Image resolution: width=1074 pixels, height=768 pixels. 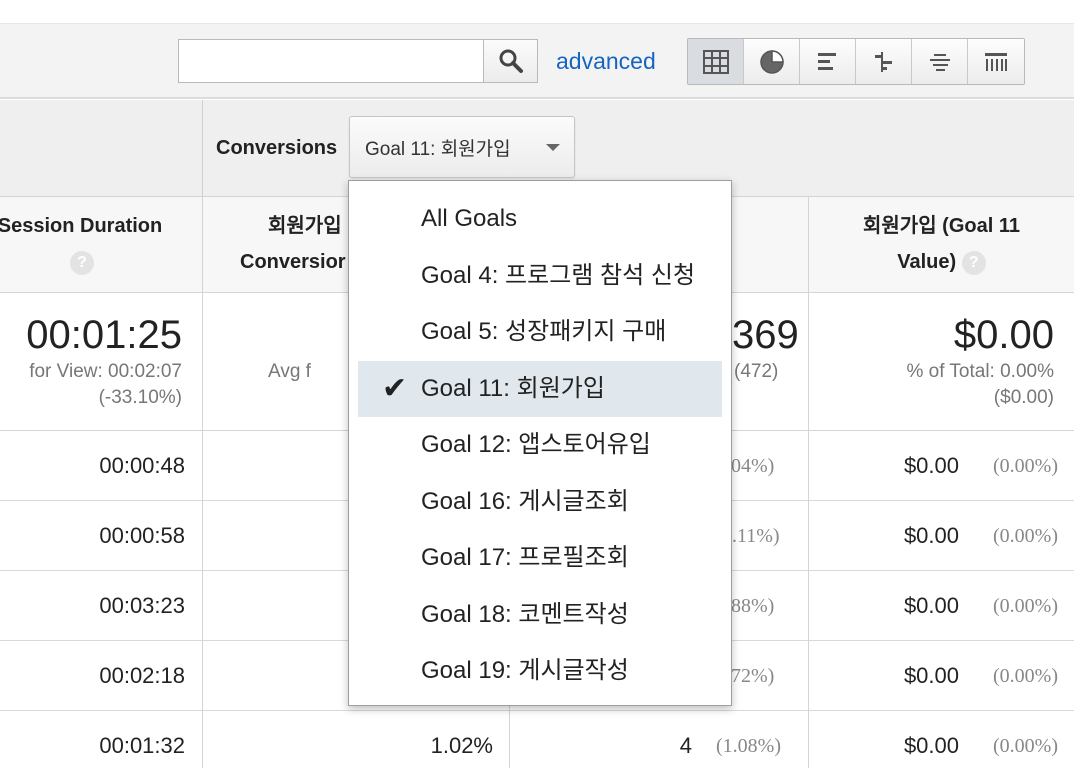 I want to click on cell-completions-pct: .11%), so click(x=756, y=536).